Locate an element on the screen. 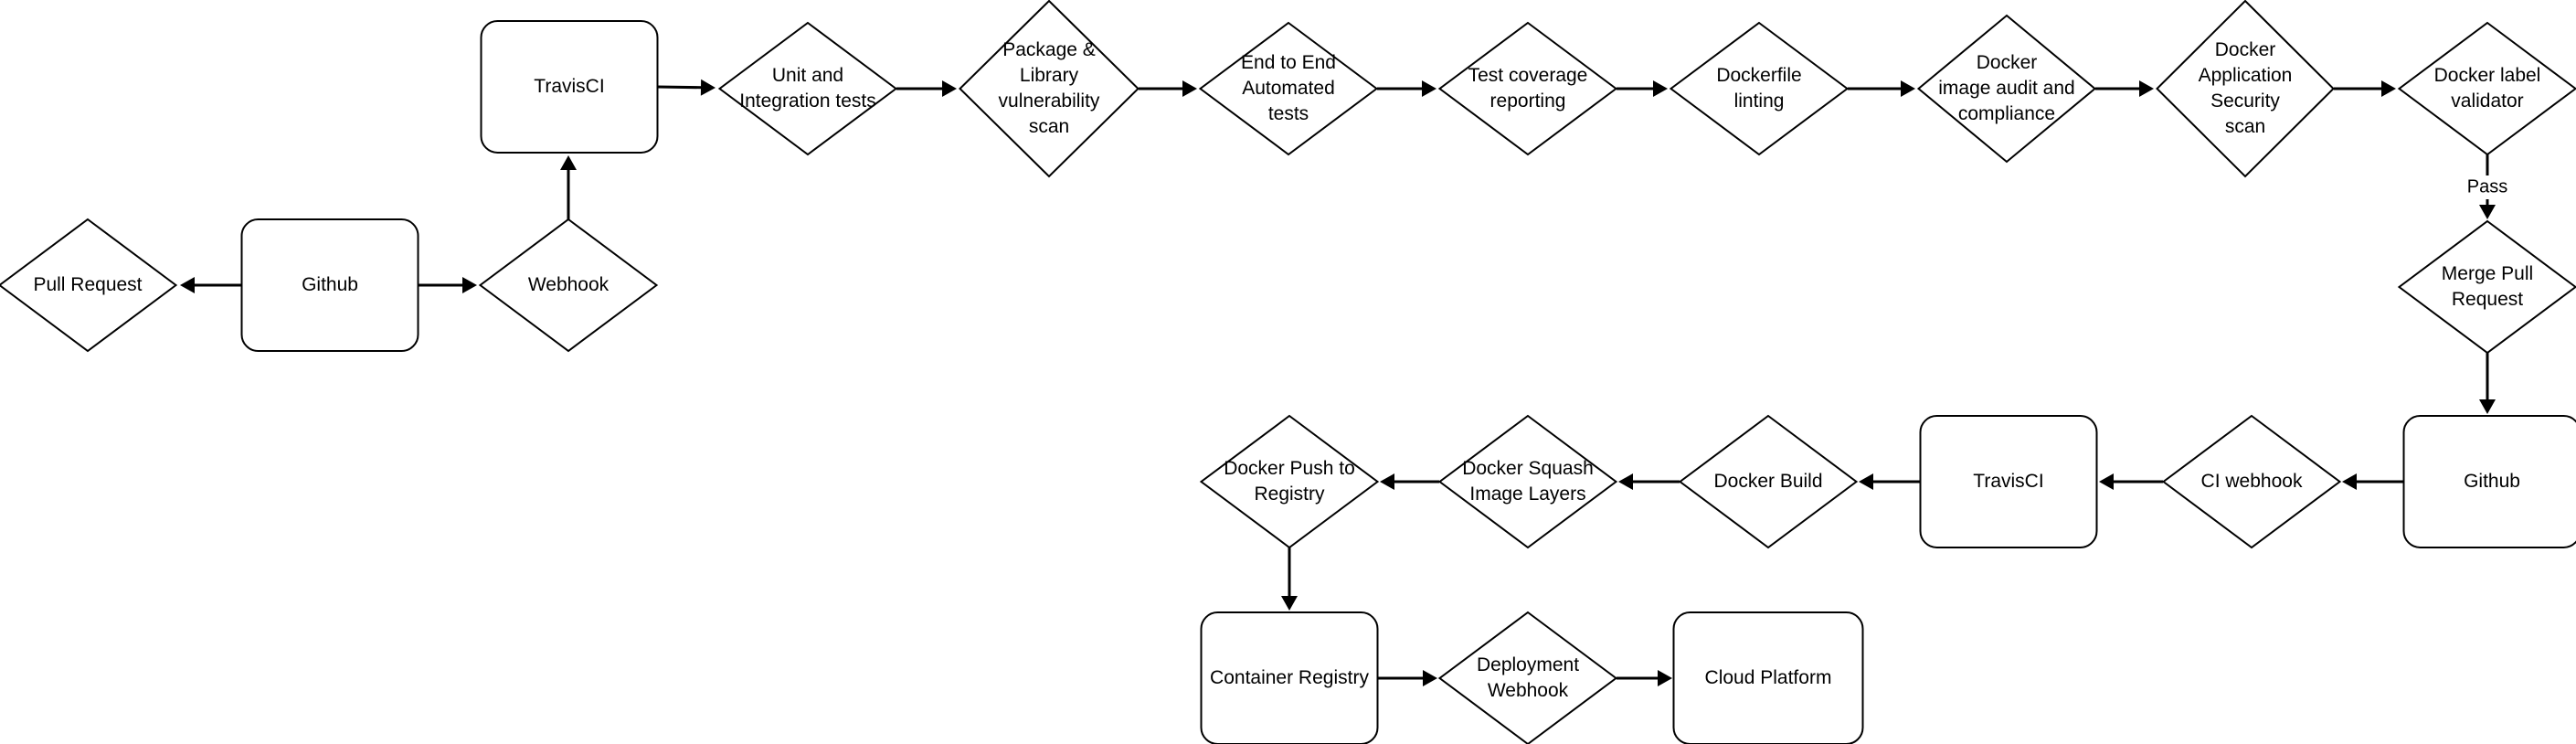 This screenshot has width=2576, height=744. edge-label: Pass is located at coordinates (2487, 186).